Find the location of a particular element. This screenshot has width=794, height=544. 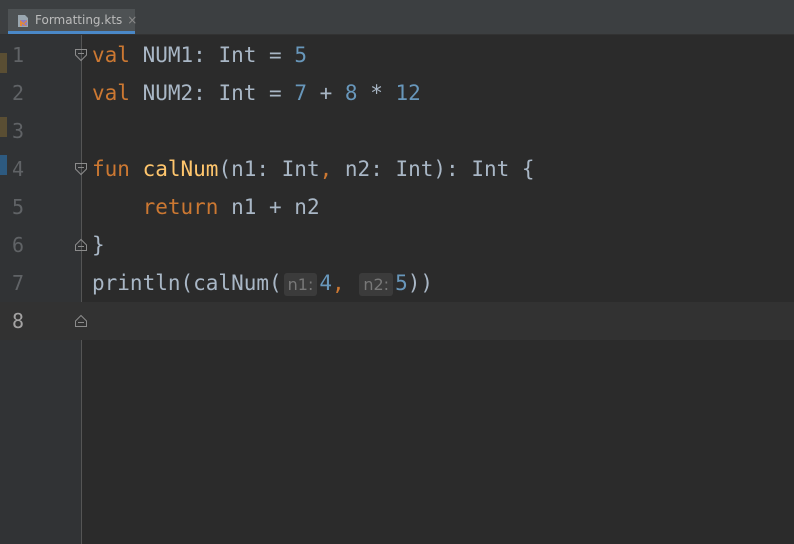

code-line-5: return n1 + n2 is located at coordinates (206, 207).